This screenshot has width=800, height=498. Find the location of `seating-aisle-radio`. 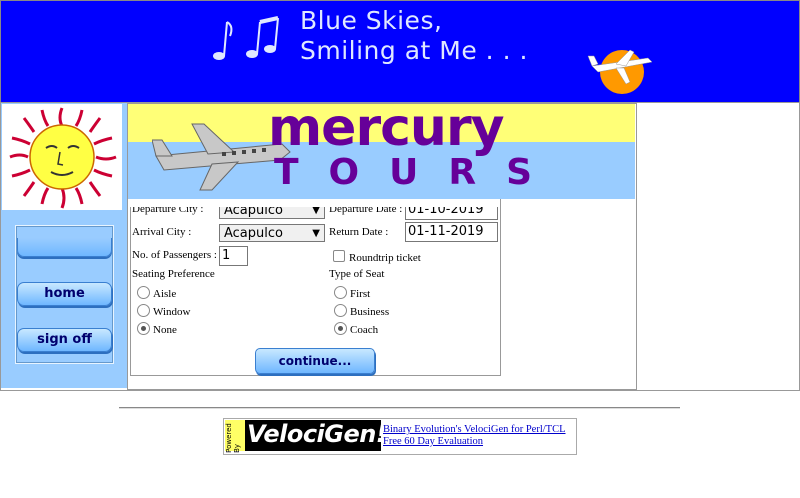

seating-aisle-radio is located at coordinates (143, 292).